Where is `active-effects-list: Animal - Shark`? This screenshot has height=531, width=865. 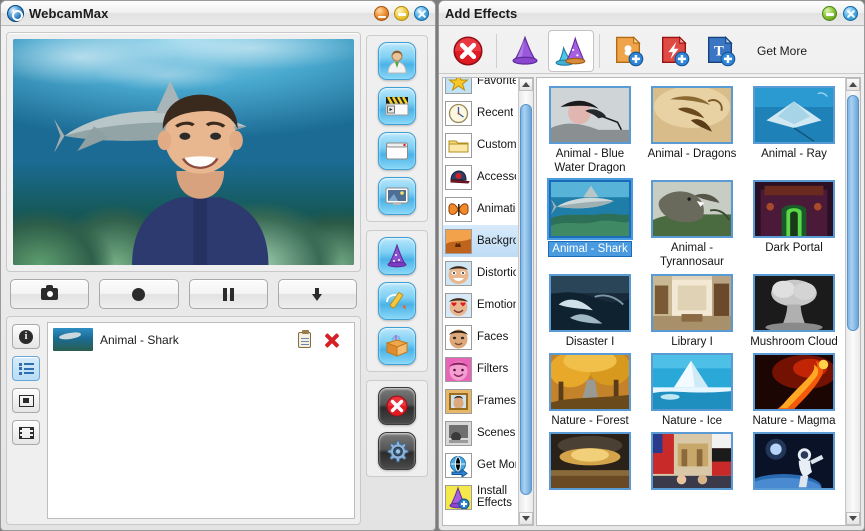
active-effects-list: Animal - Shark is located at coordinates (201, 420).